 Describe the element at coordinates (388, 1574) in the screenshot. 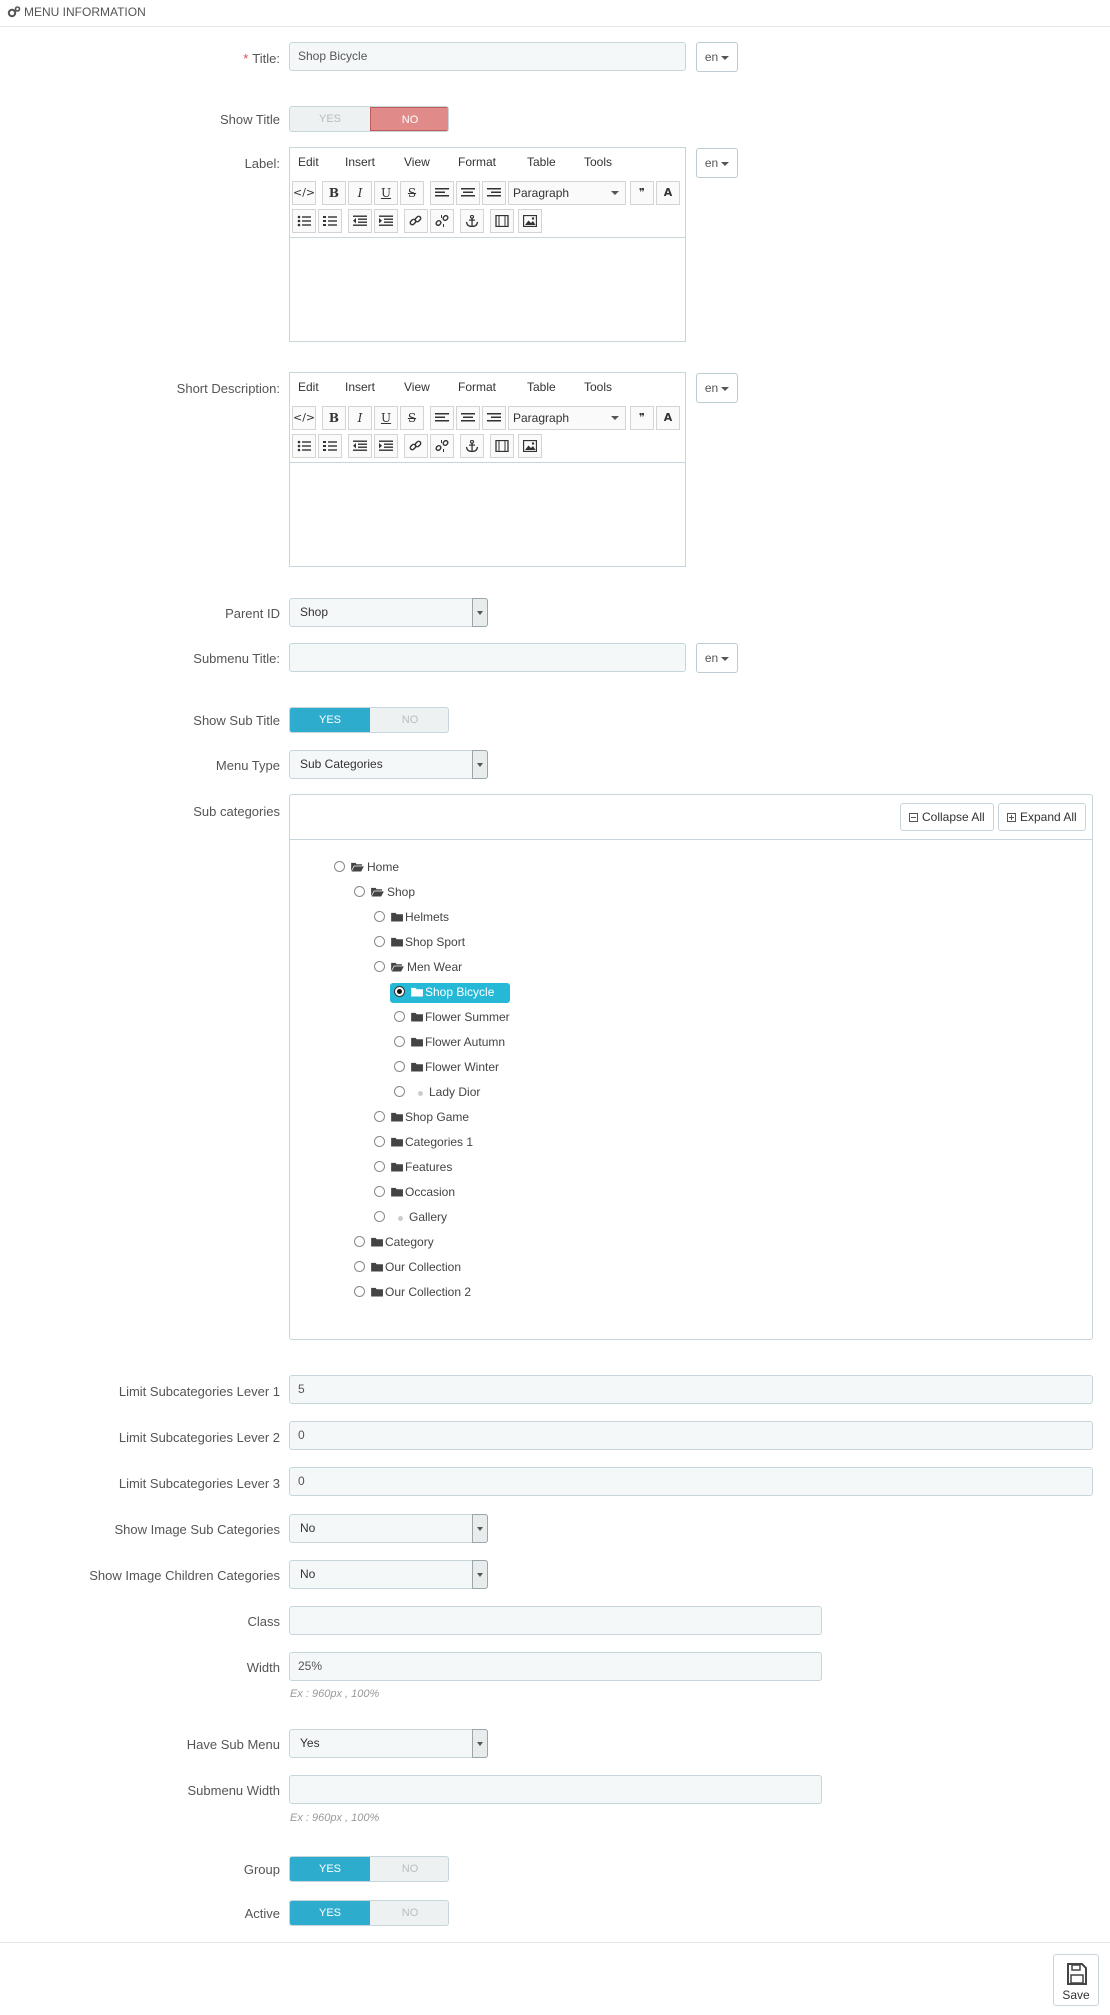

I see `show-image-children-select: No` at that location.